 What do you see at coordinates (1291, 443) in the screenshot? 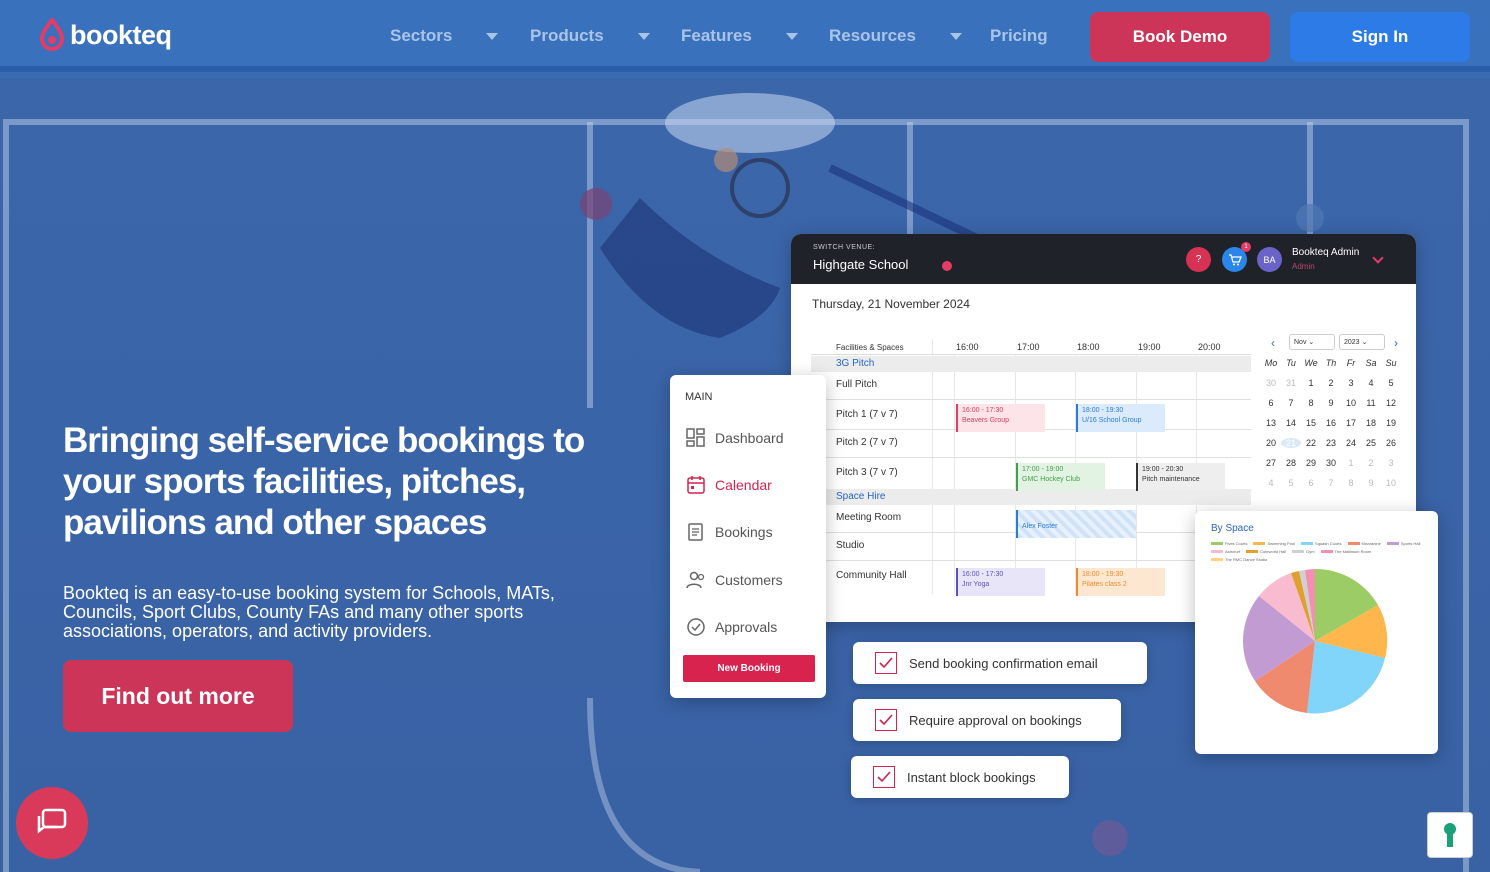
I see `calendar-day: 21` at bounding box center [1291, 443].